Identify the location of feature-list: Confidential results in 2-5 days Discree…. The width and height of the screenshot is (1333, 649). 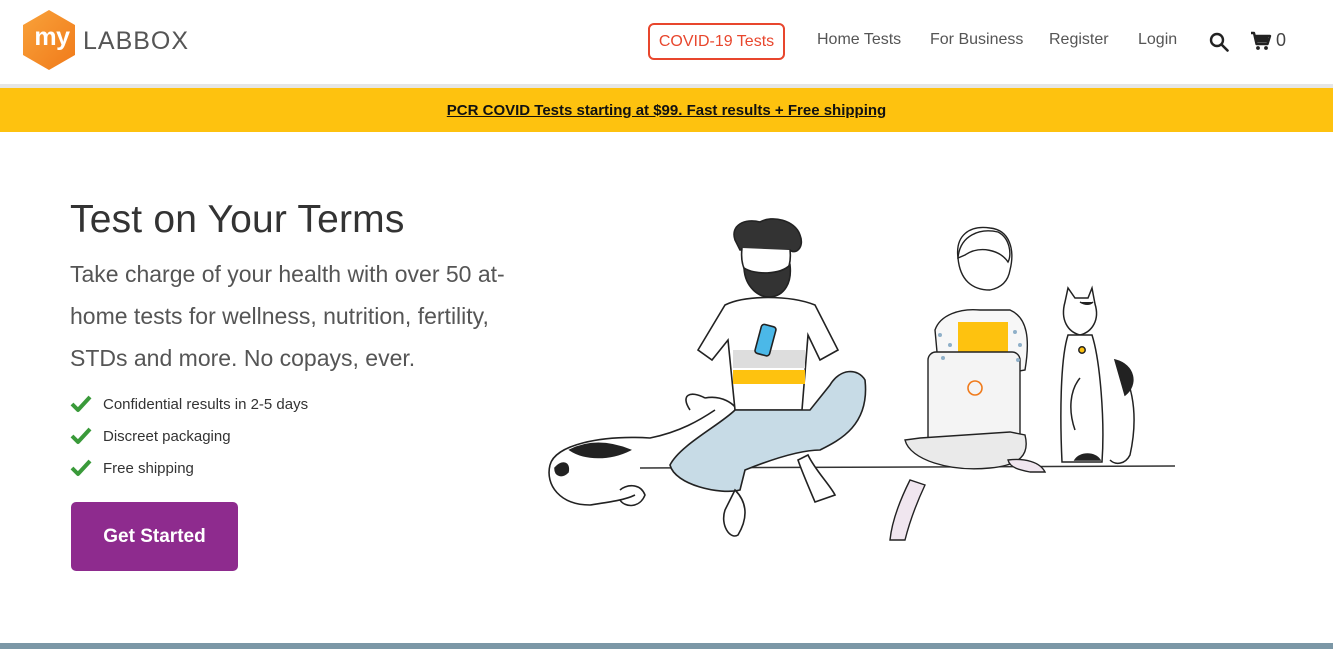
(189, 436).